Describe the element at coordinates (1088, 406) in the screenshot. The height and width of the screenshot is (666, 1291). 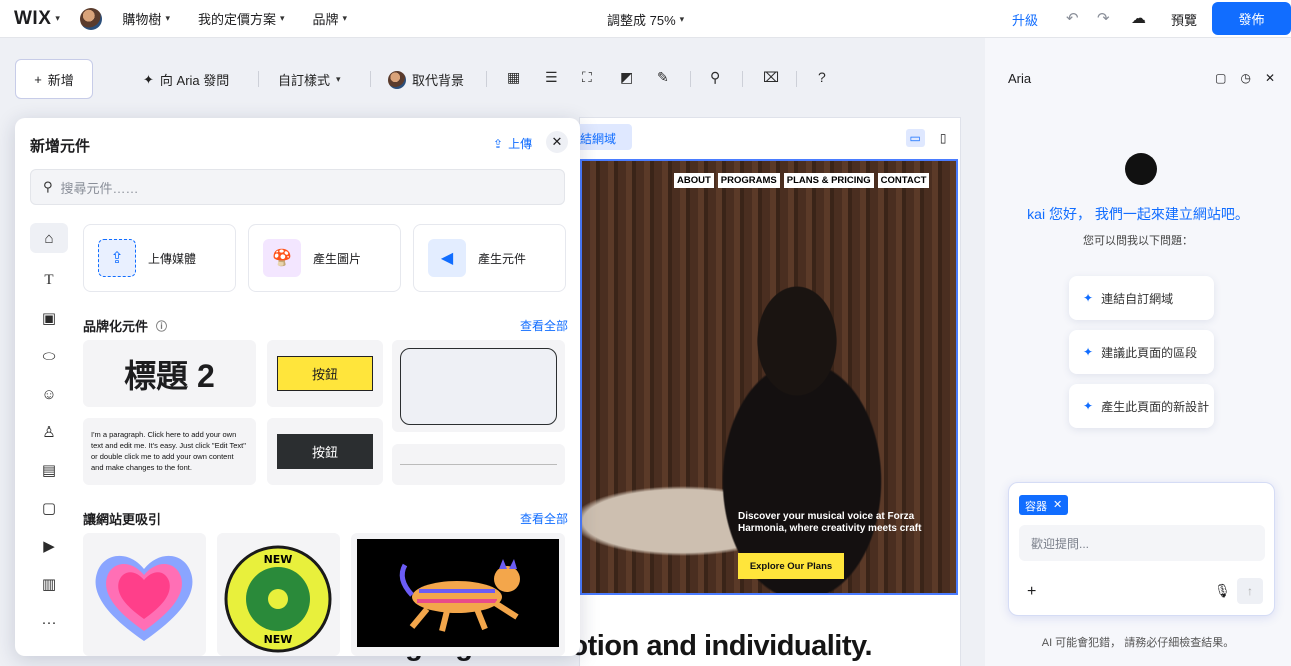
I see `sparkle-icon: ✦` at that location.